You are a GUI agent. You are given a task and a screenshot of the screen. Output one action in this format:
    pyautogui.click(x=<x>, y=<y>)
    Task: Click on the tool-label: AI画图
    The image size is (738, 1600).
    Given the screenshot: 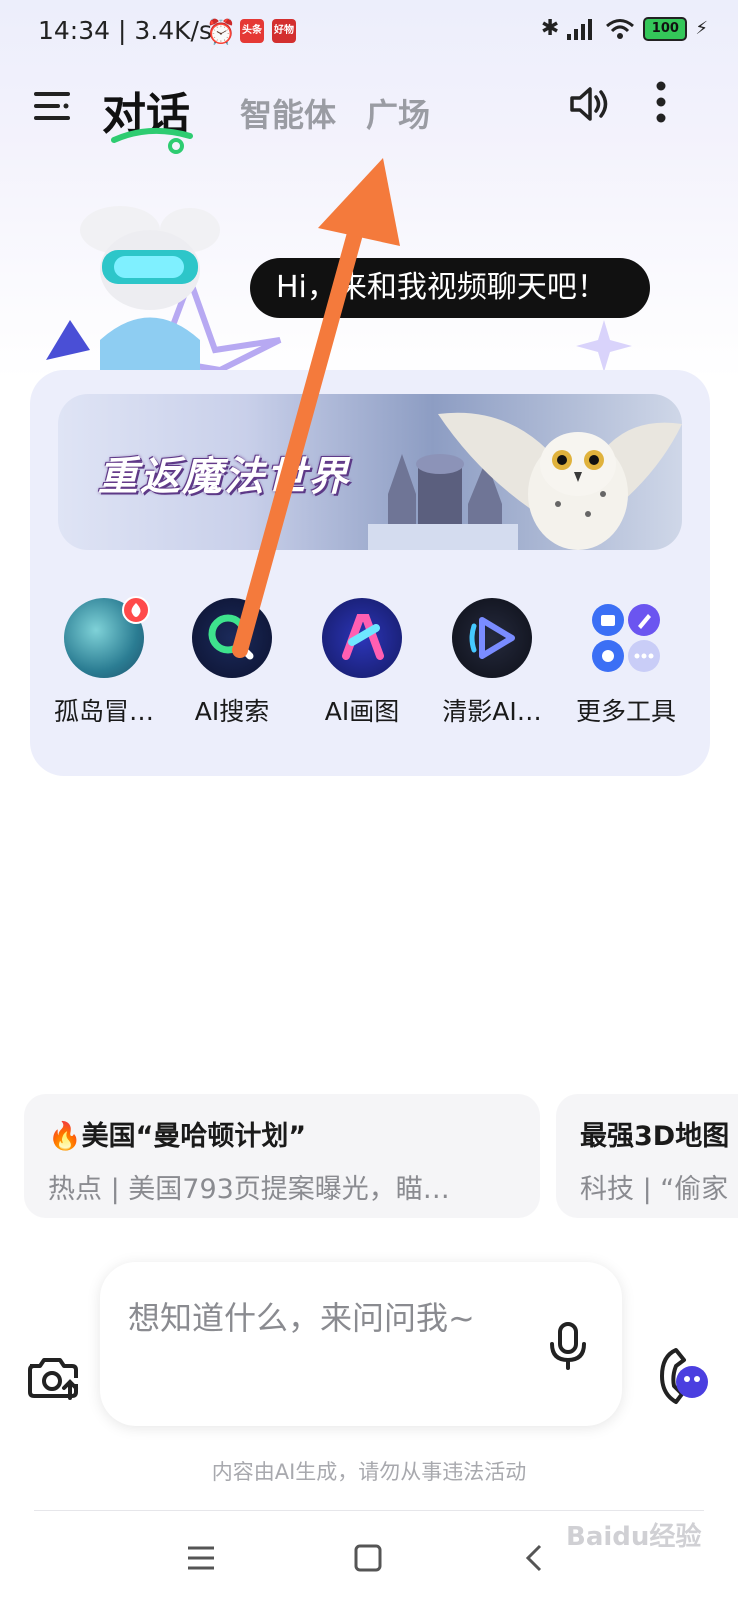 What is the action you would take?
    pyautogui.click(x=362, y=711)
    